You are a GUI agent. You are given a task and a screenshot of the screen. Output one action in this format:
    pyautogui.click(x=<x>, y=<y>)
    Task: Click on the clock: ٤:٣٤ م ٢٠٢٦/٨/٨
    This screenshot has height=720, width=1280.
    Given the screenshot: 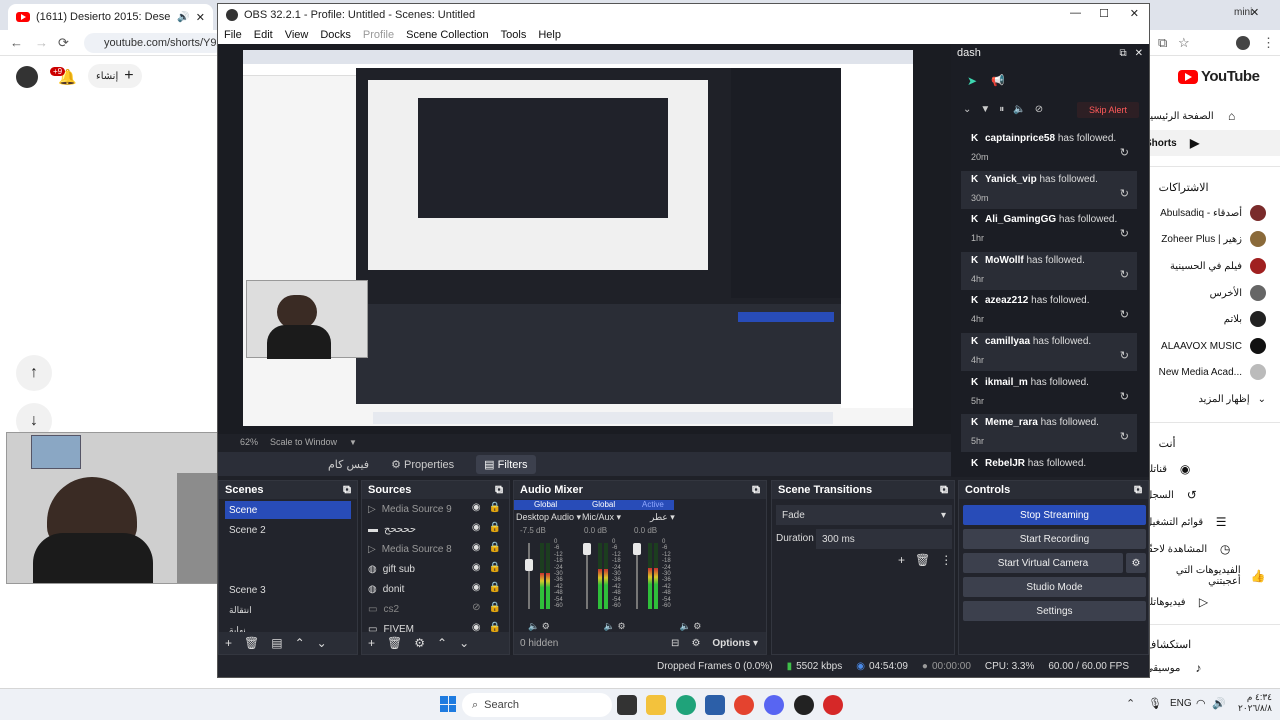 What is the action you would take?
    pyautogui.click(x=1254, y=703)
    